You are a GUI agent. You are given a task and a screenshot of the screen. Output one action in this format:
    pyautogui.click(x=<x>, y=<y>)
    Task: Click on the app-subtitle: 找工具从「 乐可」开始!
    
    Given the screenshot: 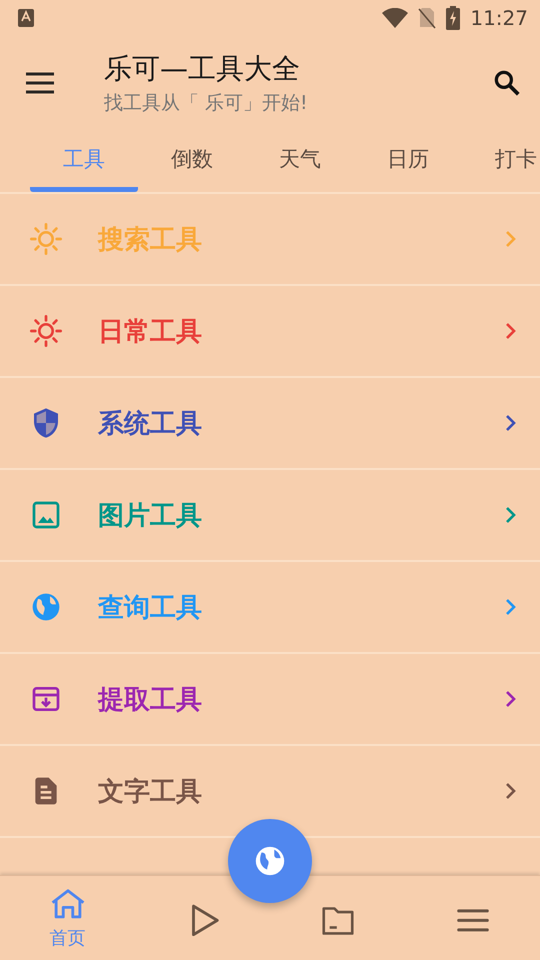 What is the action you would take?
    pyautogui.click(x=206, y=103)
    